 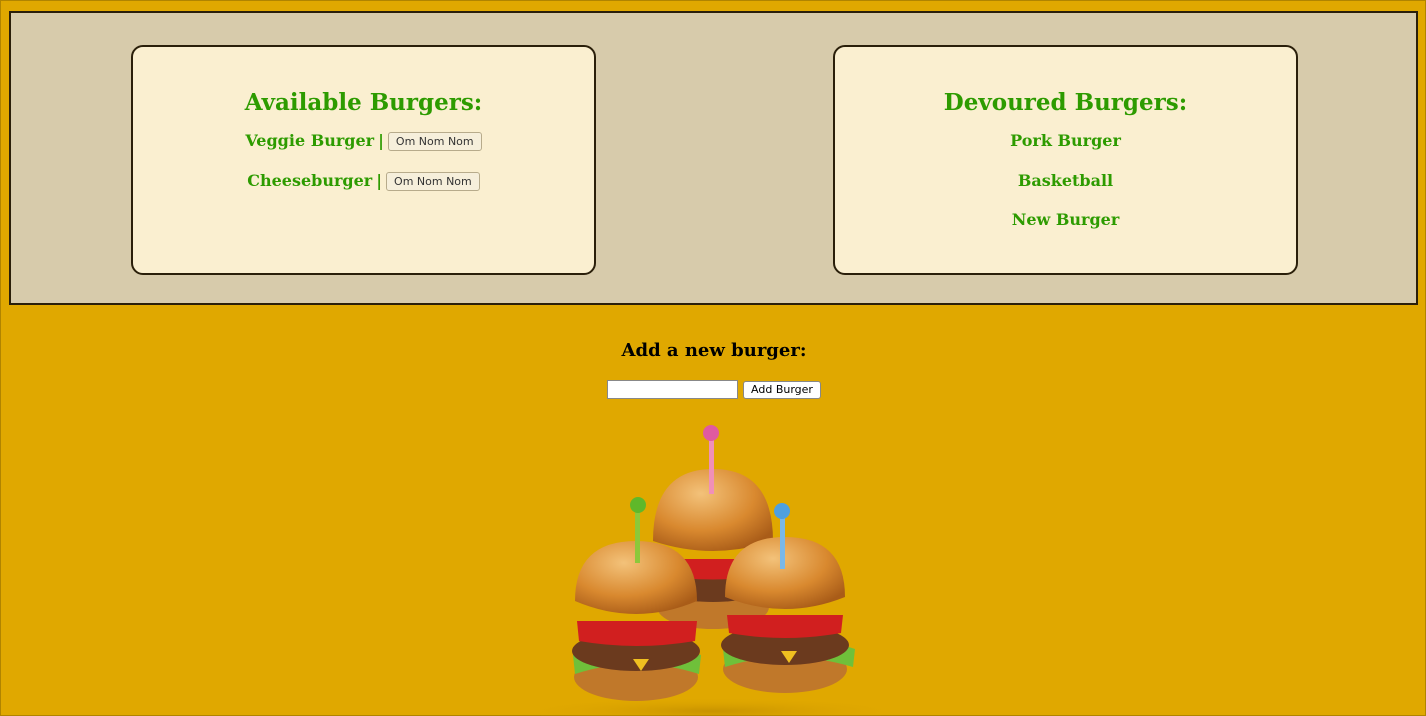 What do you see at coordinates (1065, 102) in the screenshot?
I see `devoured-burgers-heading: Devoured Burgers:` at bounding box center [1065, 102].